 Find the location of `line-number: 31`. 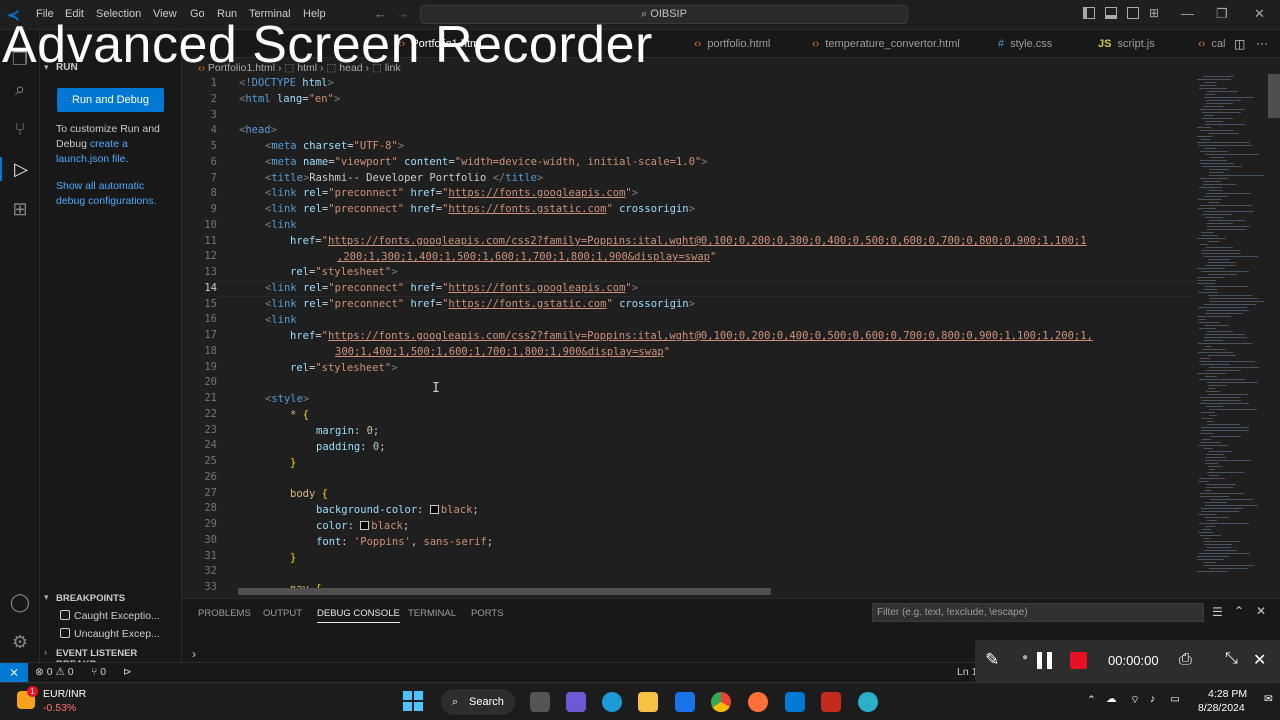

line-number: 31 is located at coordinates (210, 555).